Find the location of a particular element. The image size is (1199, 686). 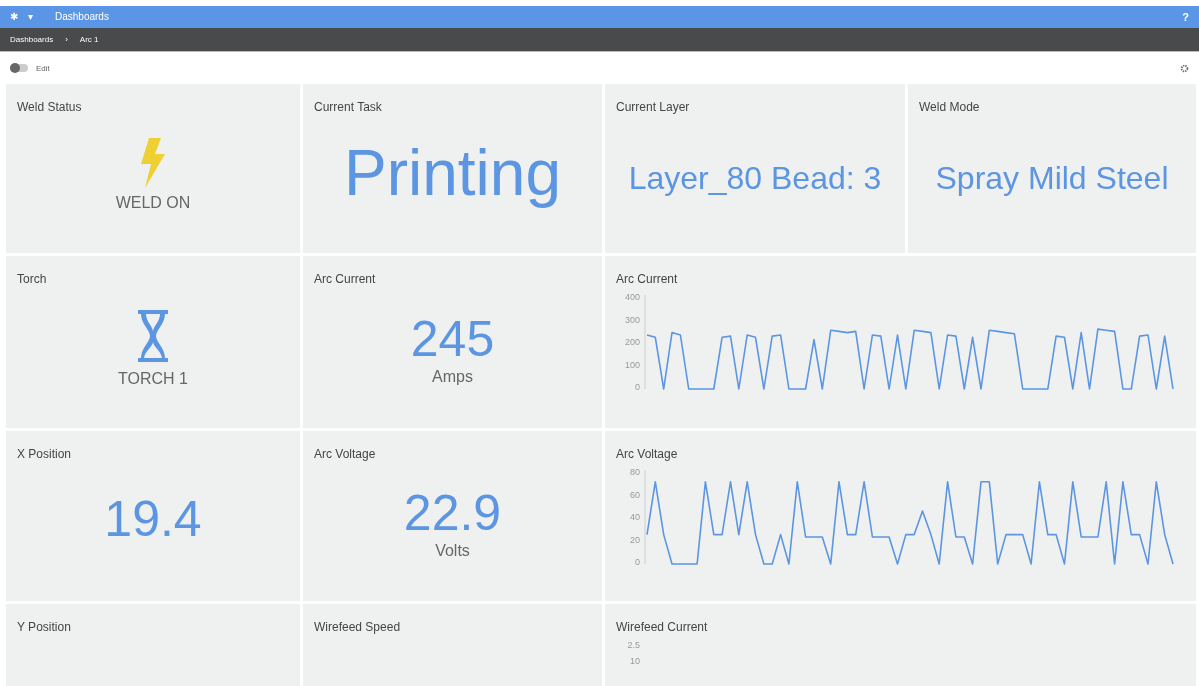

axis-tick: 200 is located at coordinates (631, 342).